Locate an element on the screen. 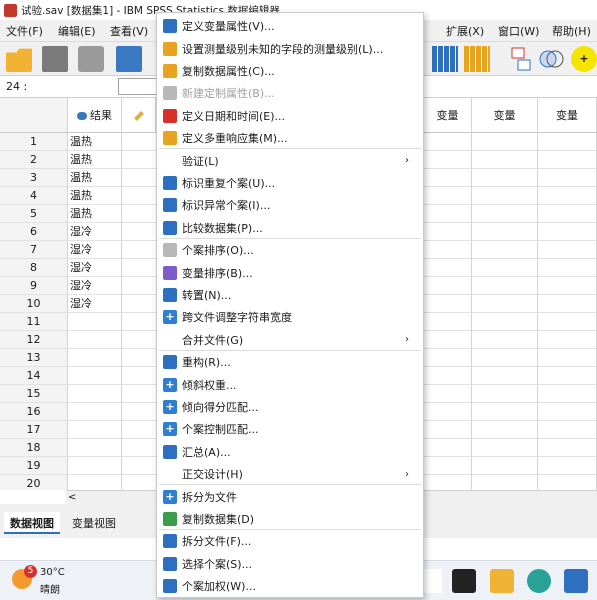 This screenshot has height=600, width=597. menu-item-submenu-6: 验证(L) › is located at coordinates (290, 160).